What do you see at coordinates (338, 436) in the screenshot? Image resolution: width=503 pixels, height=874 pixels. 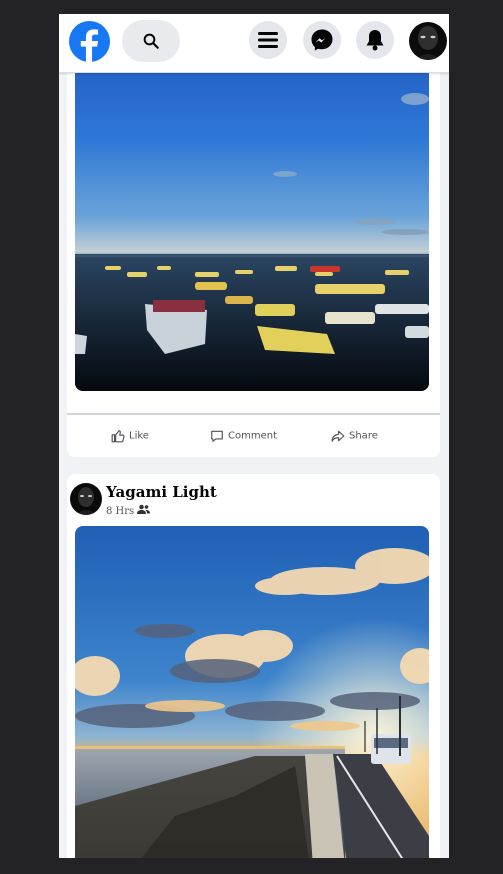 I see `share-icon` at bounding box center [338, 436].